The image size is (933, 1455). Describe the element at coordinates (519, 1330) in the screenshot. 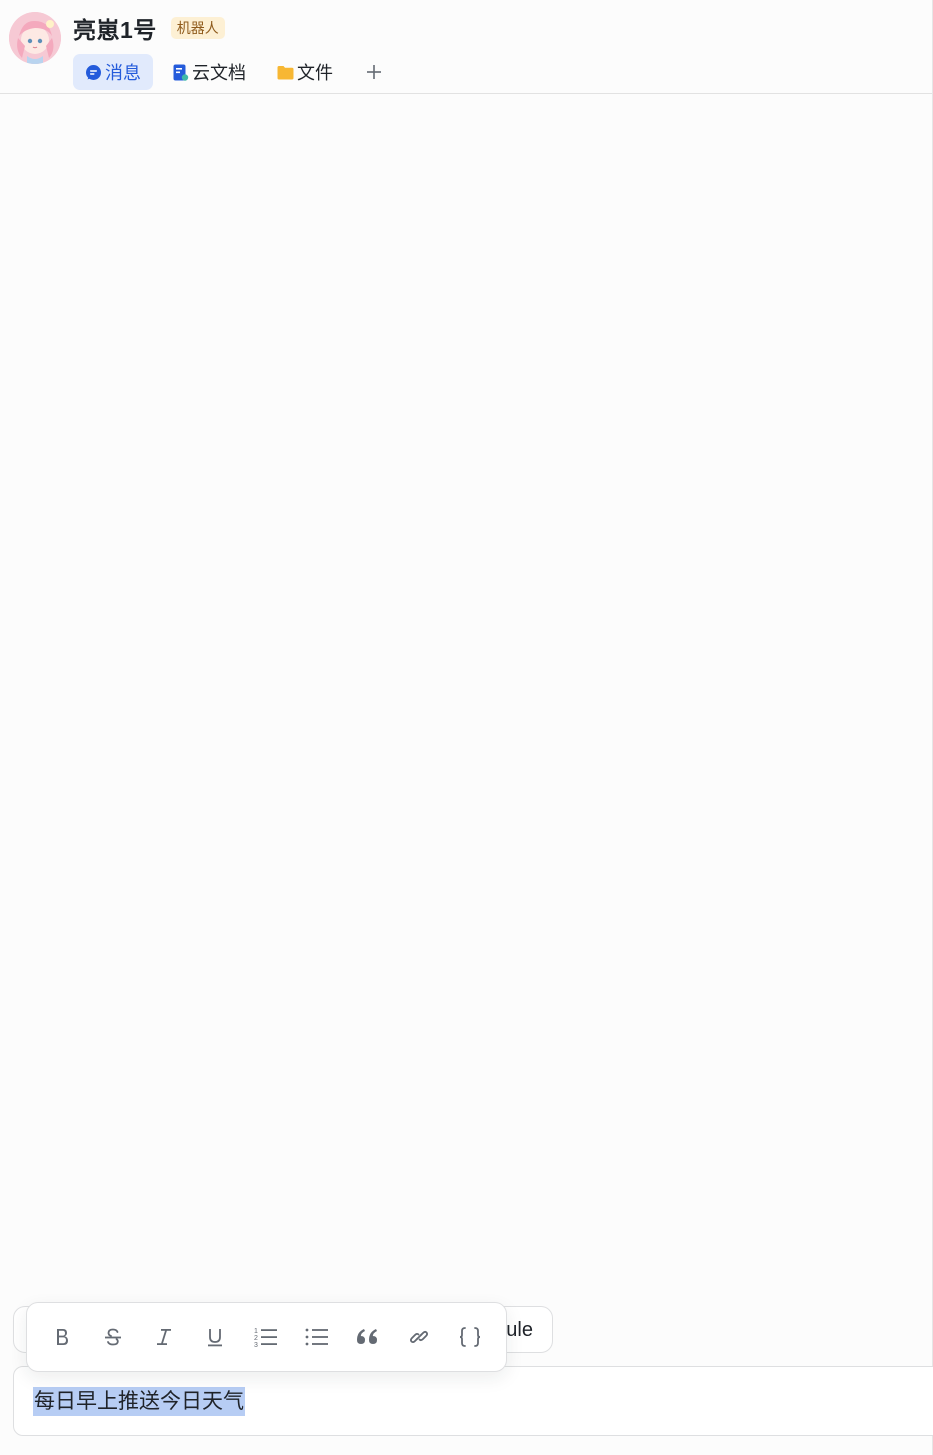

I see `suggestion-chip-label: ule` at that location.